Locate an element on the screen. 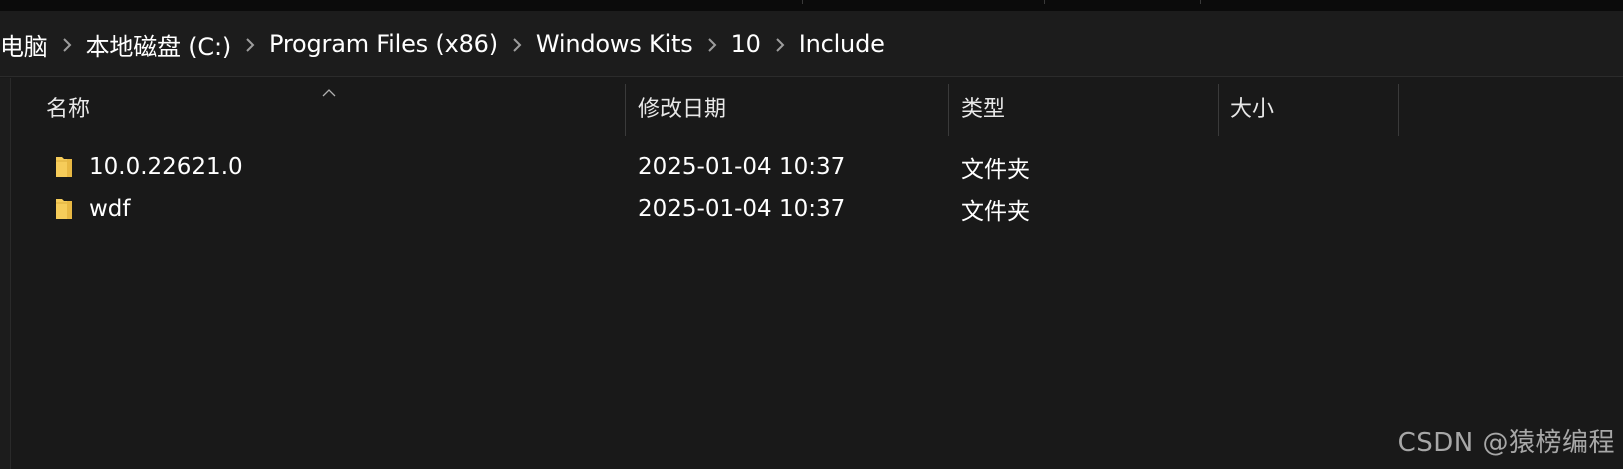 The height and width of the screenshot is (469, 1623). file-name: wdf is located at coordinates (110, 209).